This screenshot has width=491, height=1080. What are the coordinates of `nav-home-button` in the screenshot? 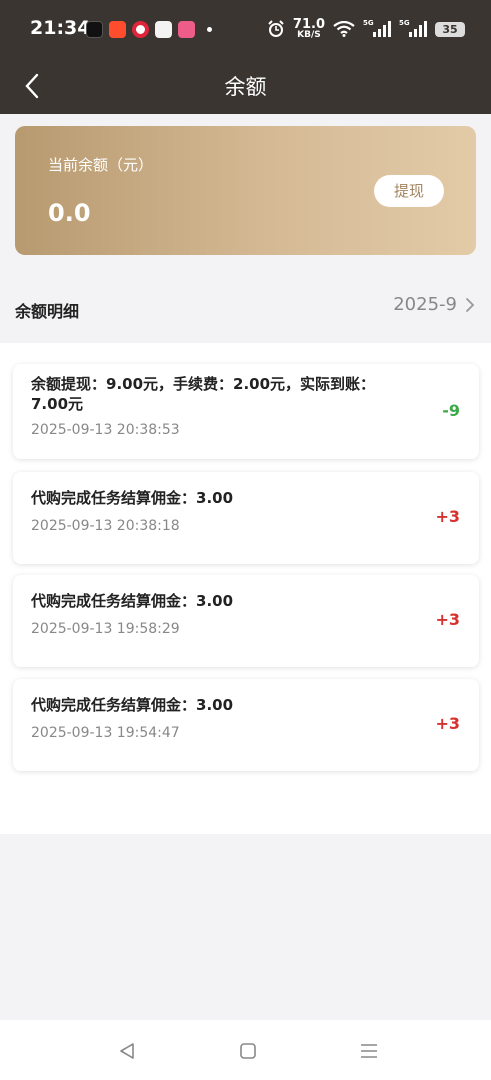 It's located at (248, 1051).